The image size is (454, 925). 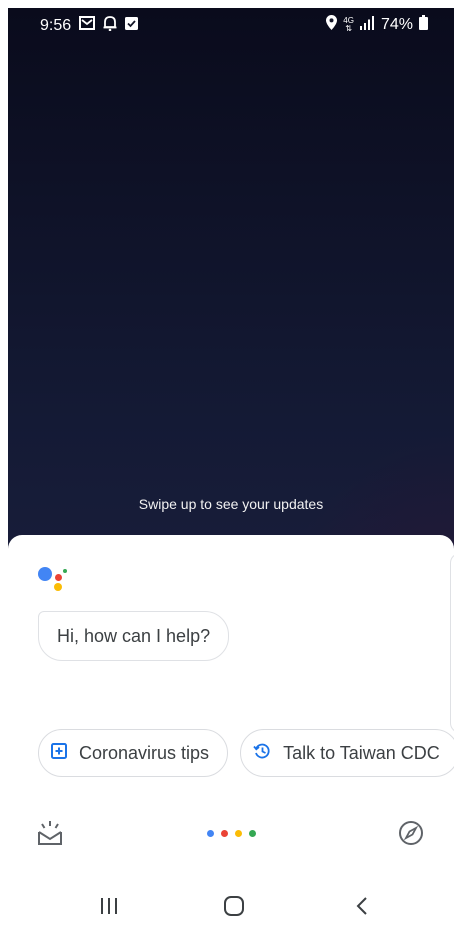 I want to click on logo-dot-green, so click(x=65, y=571).